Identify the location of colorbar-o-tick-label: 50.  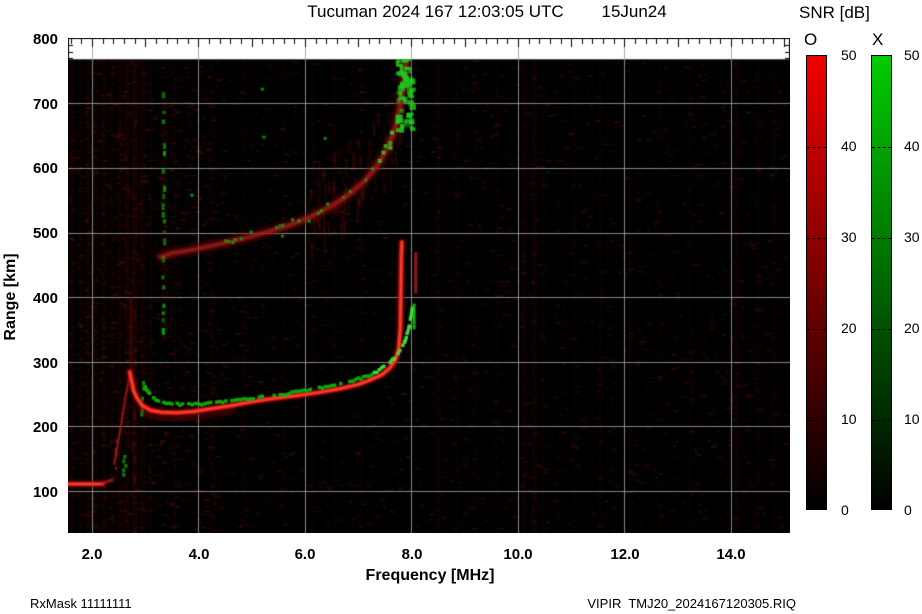
(849, 55).